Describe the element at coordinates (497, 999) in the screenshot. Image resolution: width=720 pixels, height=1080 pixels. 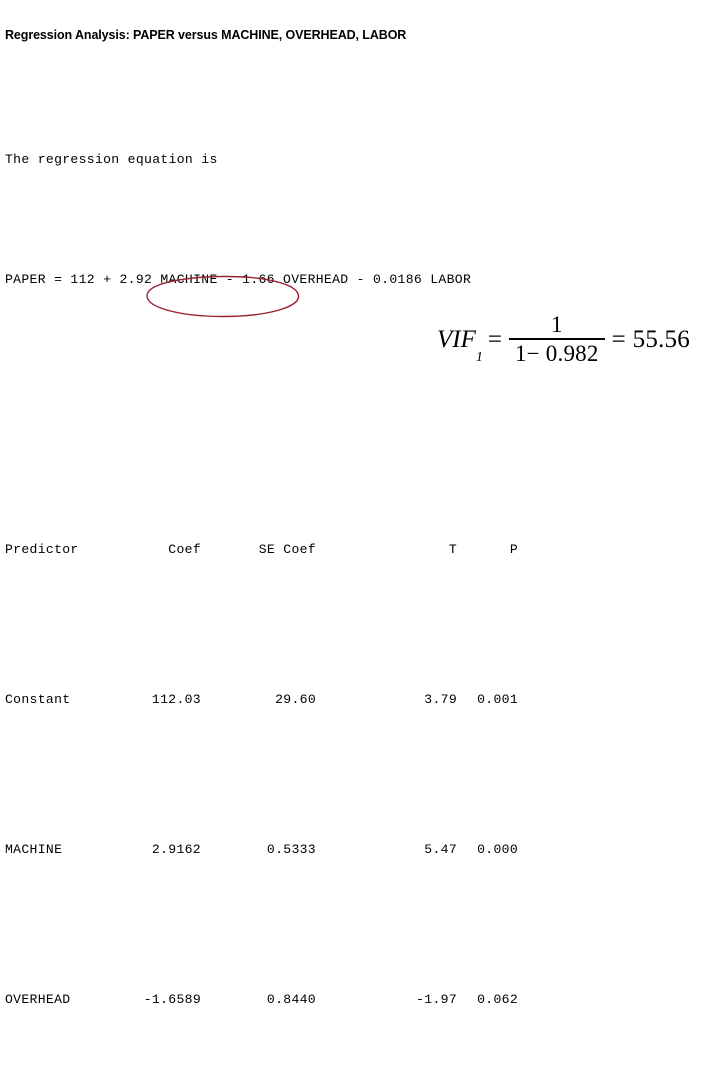
I see `coef-row-p: 0.062` at that location.